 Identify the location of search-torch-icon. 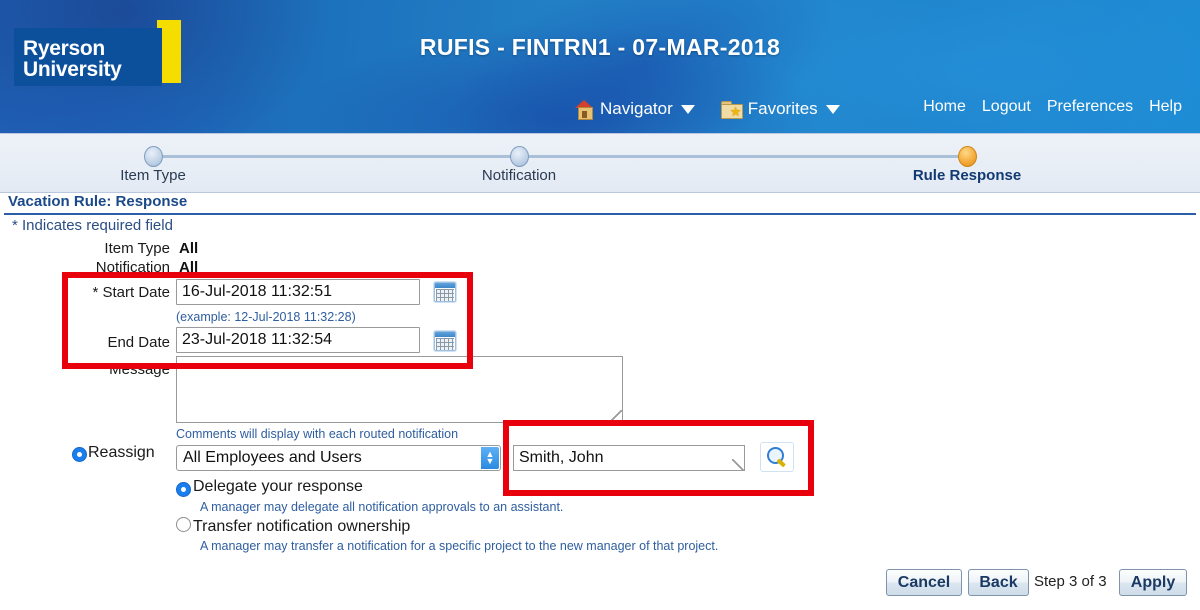
(777, 457).